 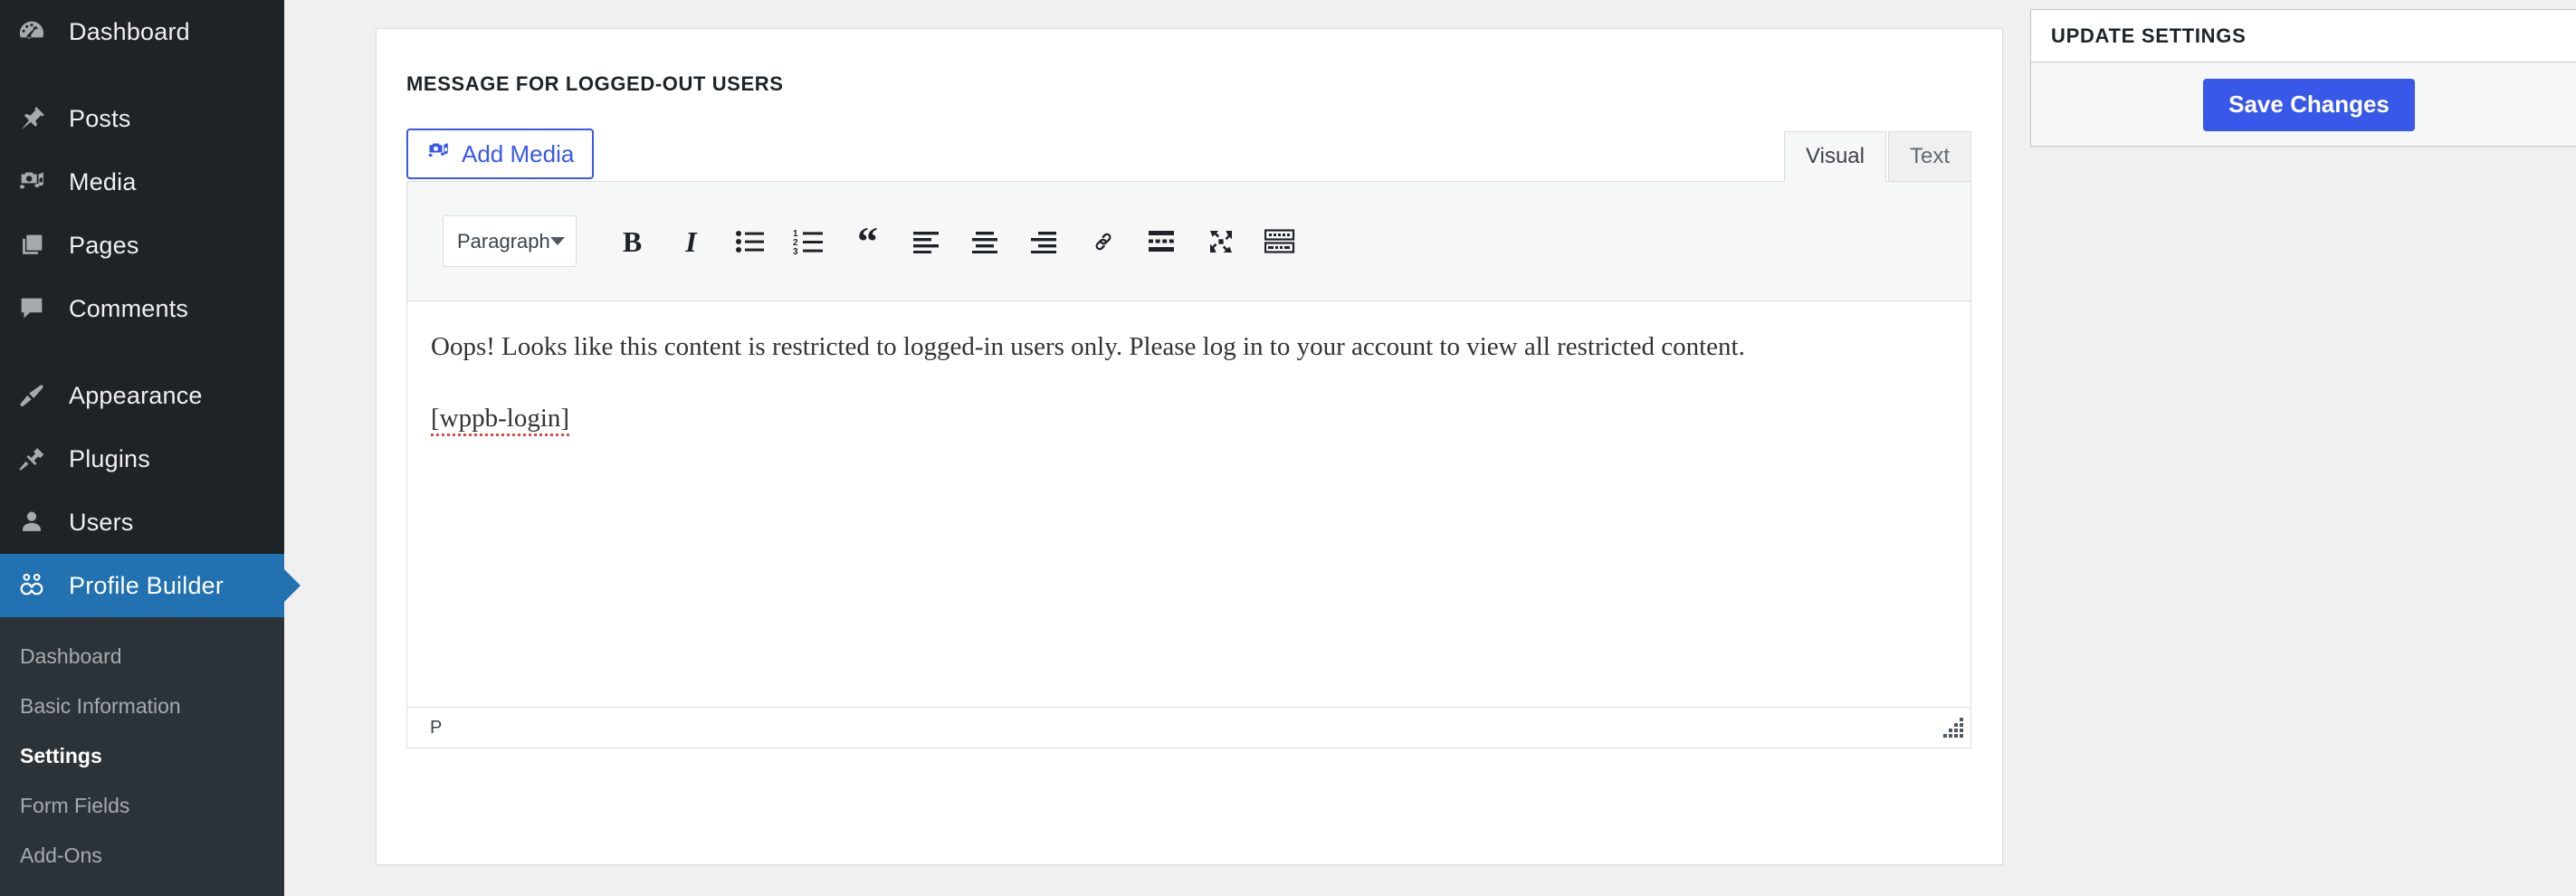 I want to click on sidebar-item-posts: Posts, so click(x=142, y=118).